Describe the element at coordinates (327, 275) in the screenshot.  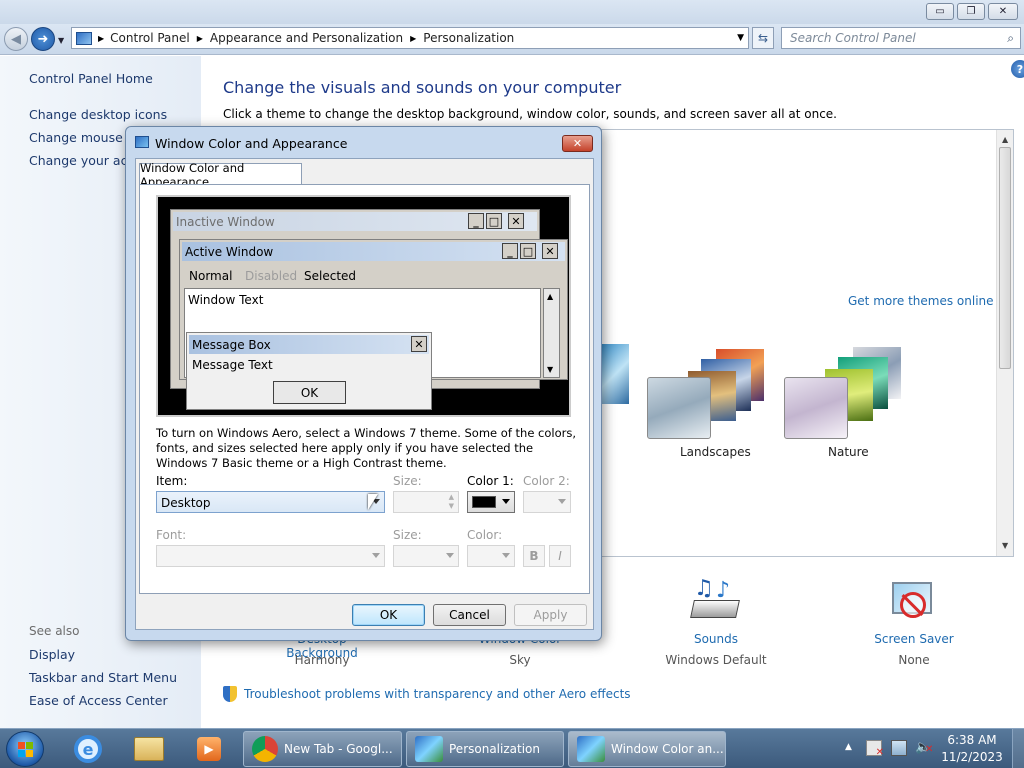
I see `preview-menu-selected: Selected` at that location.